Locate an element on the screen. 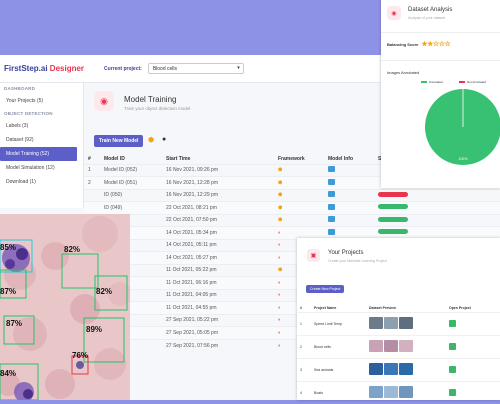 The image size is (500, 404). project-name: Boats is located at coordinates (338, 392).